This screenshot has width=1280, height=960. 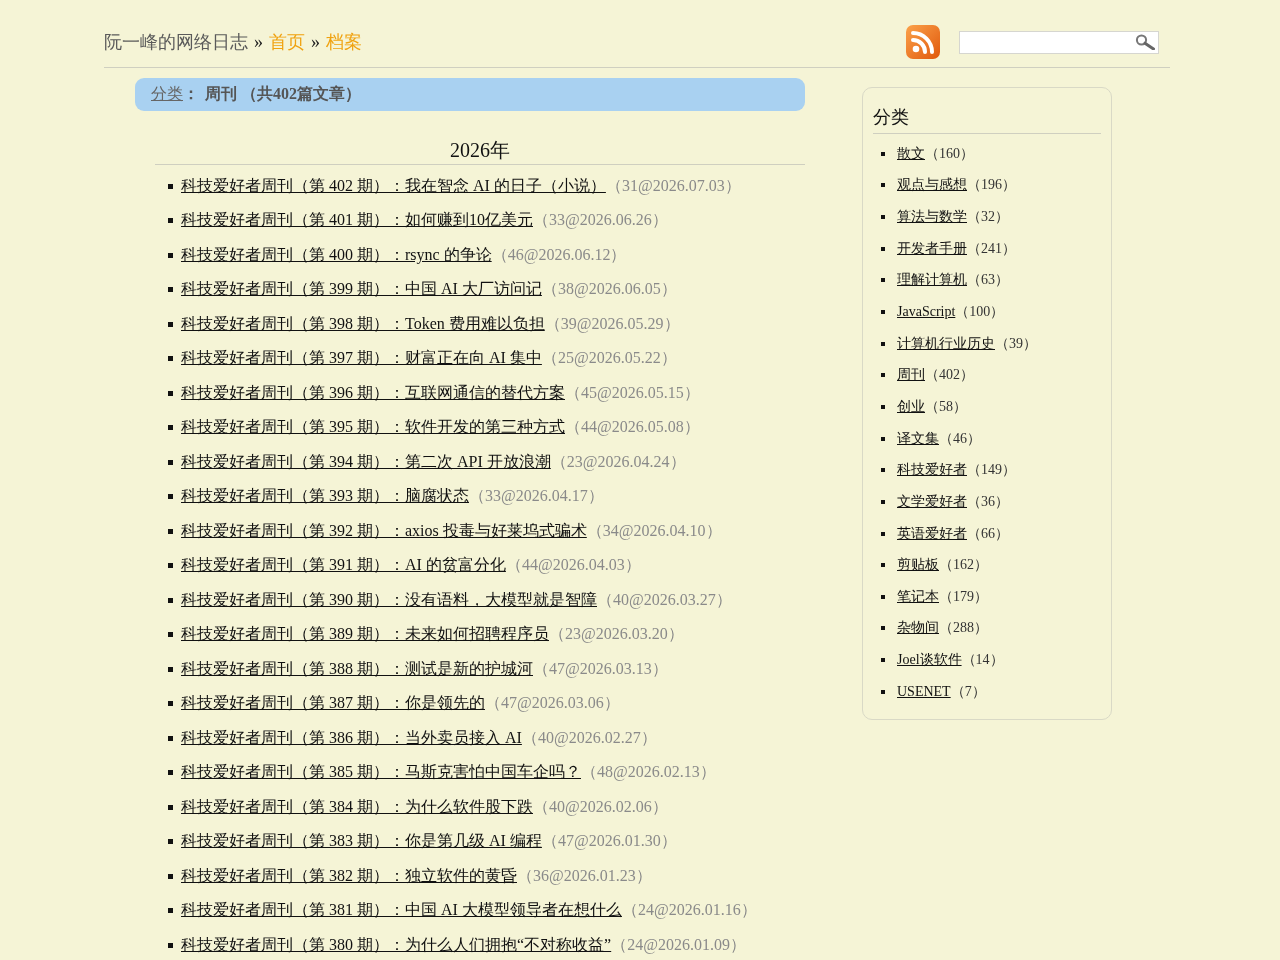 What do you see at coordinates (361, 359) in the screenshot?
I see `post-link: 科技爱好者周刊（第 397 期）：财富正在向 AI 集中` at bounding box center [361, 359].